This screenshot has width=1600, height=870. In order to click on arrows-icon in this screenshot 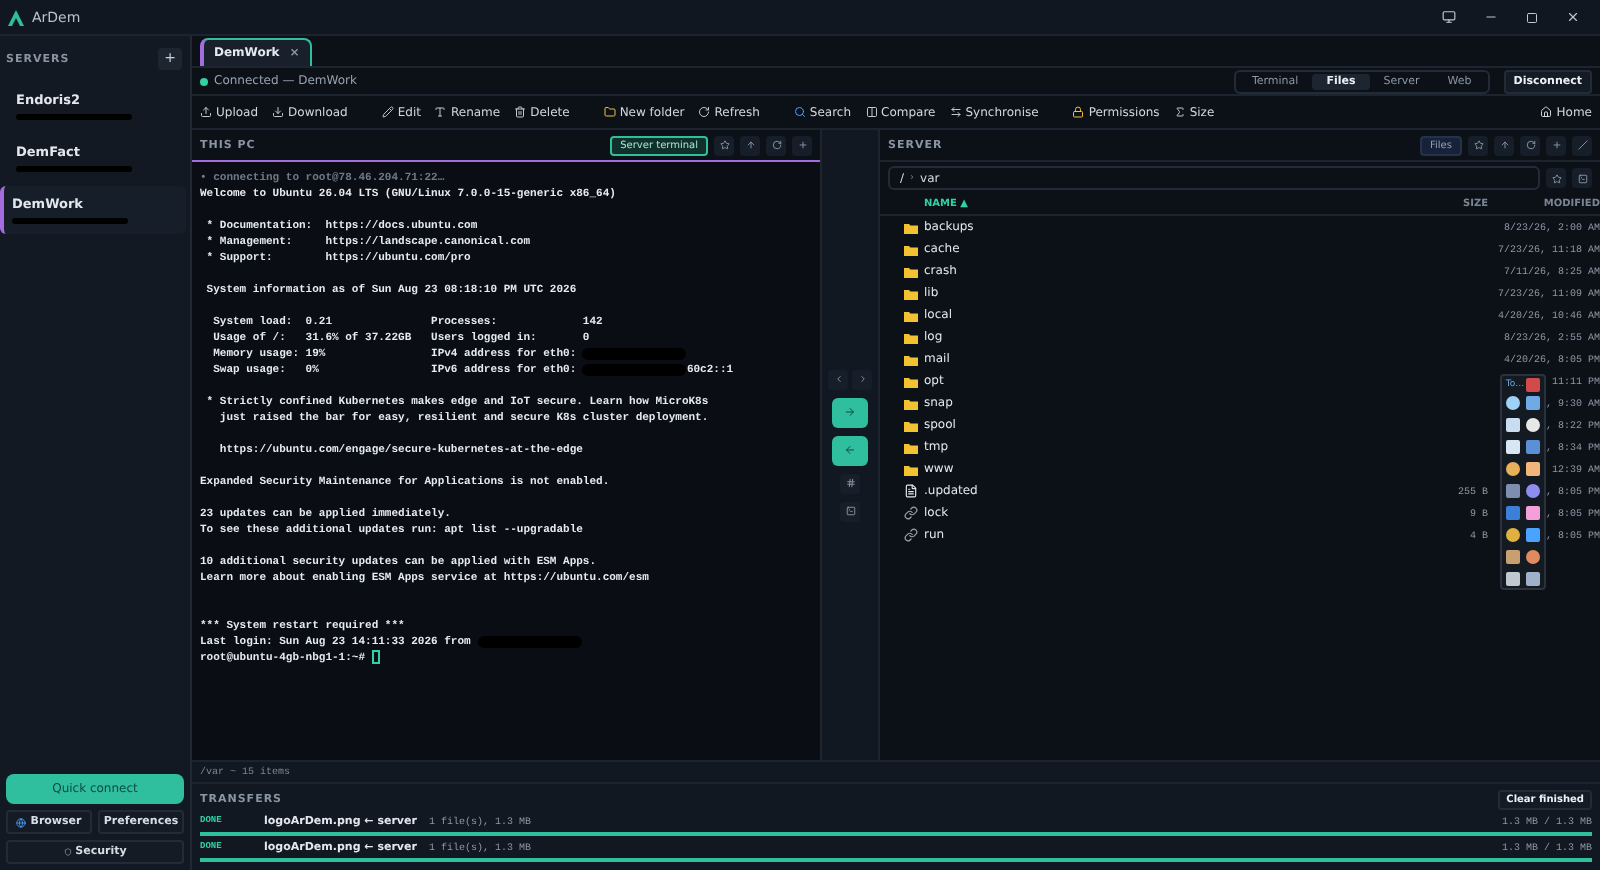, I will do `click(955, 112)`.